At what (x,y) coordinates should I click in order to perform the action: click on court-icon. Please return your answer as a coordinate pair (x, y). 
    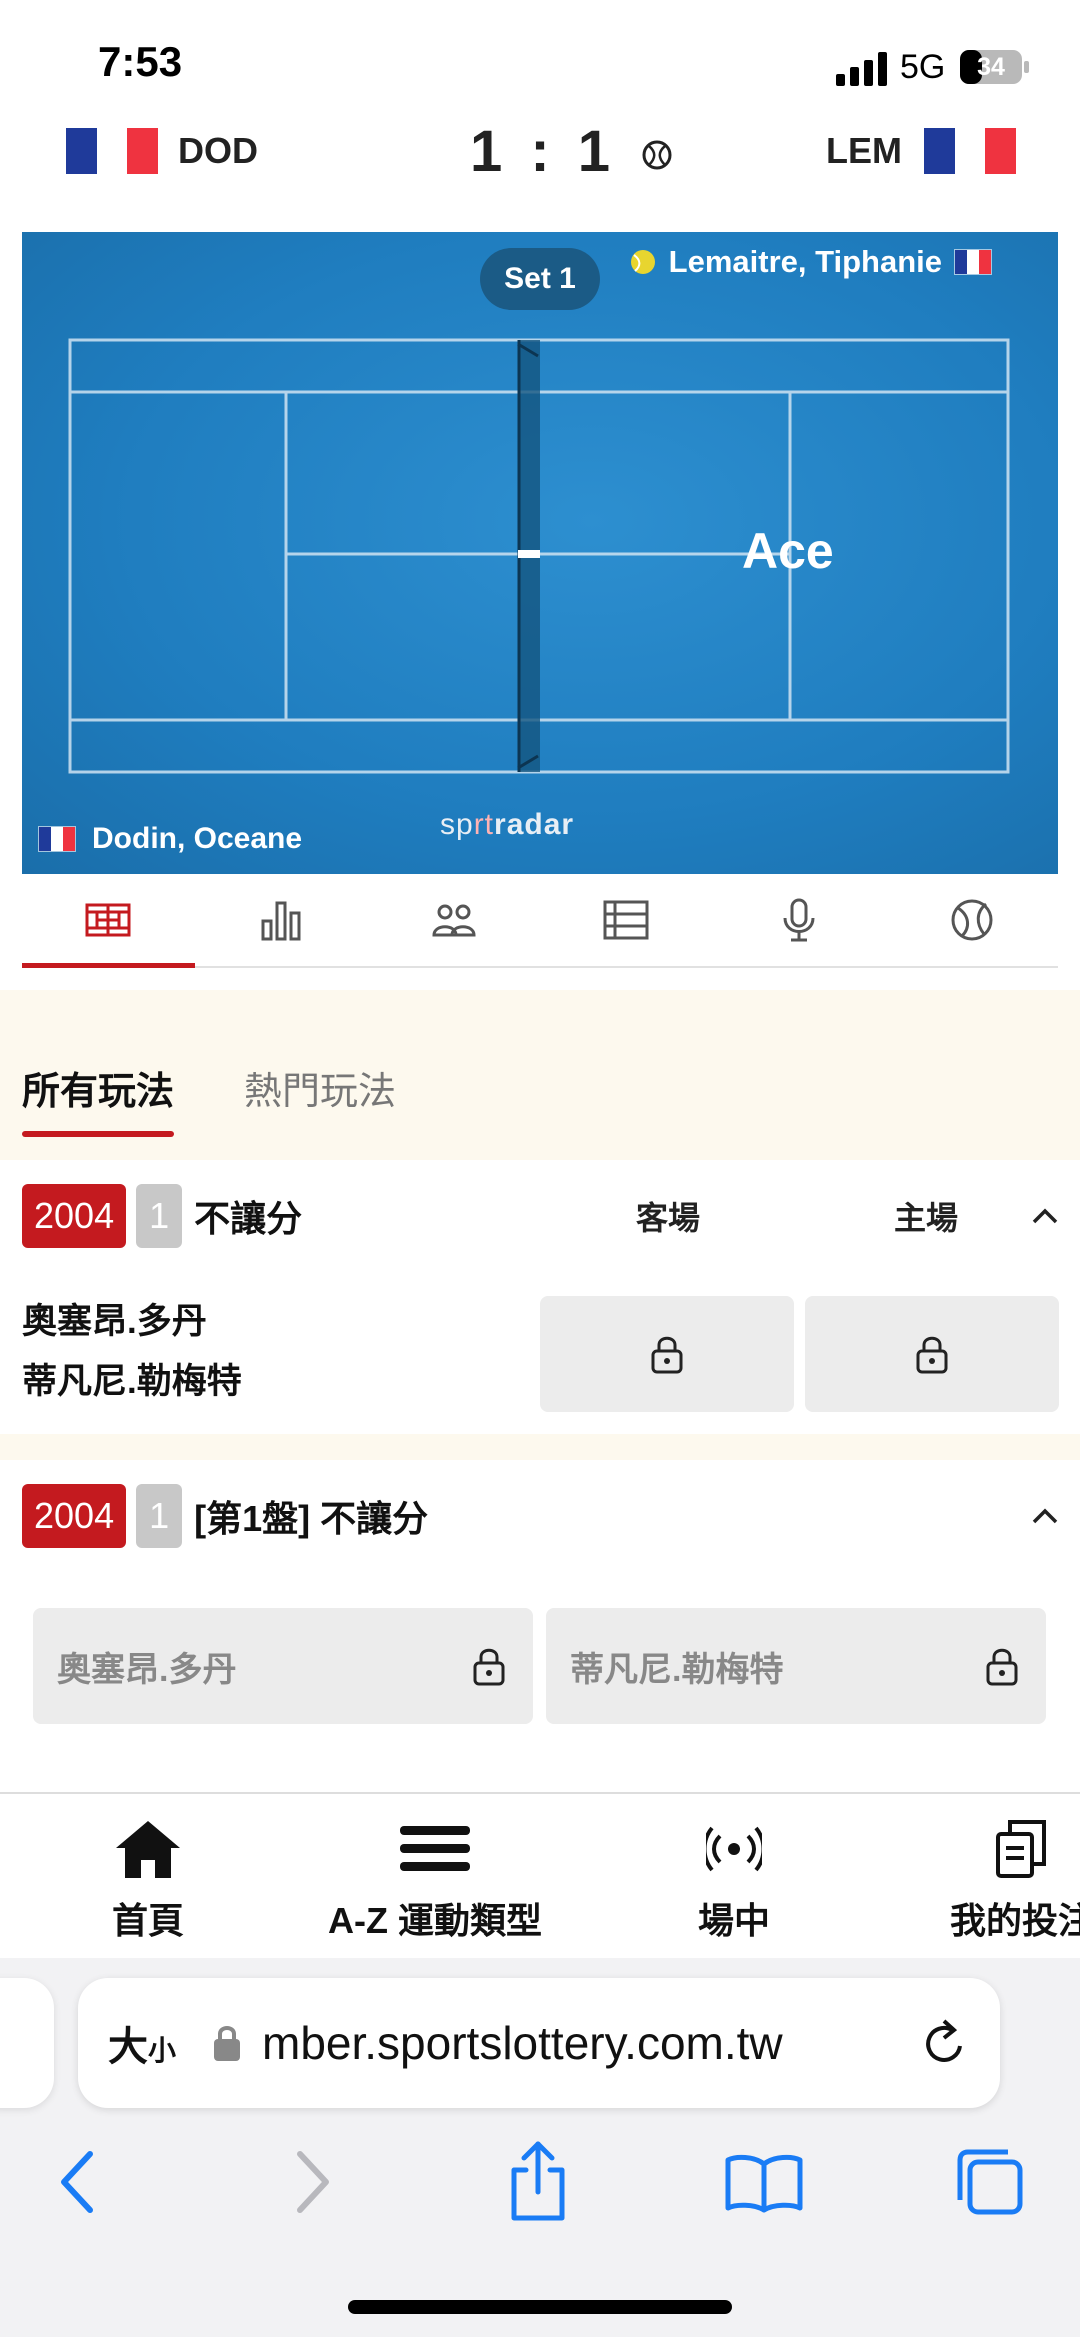
    Looking at the image, I should click on (108, 920).